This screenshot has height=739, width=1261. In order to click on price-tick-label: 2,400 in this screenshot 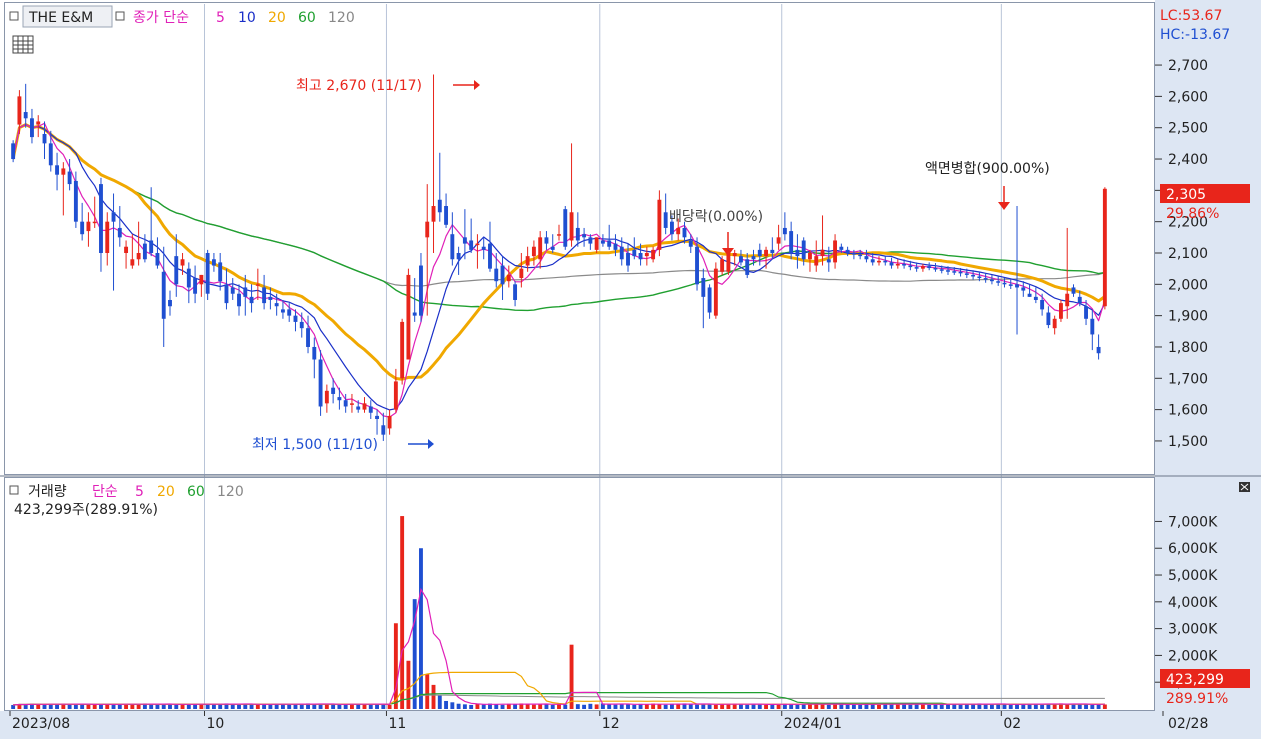, I will do `click(1188, 160)`.